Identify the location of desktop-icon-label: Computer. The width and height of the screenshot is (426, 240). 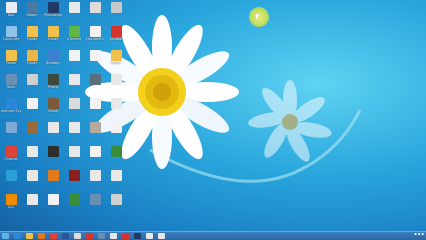
(11, 39).